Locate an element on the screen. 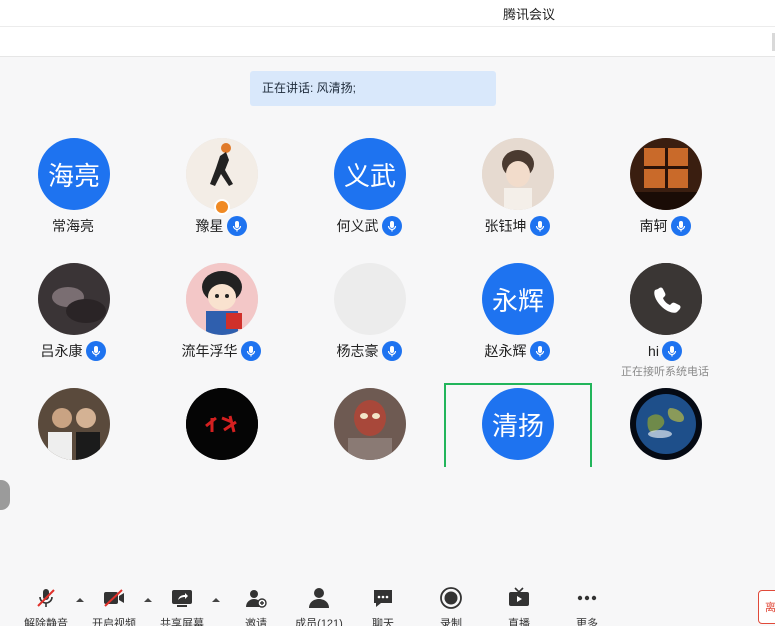 The image size is (775, 626). participant-name: 常海亮 is located at coordinates (73, 226).